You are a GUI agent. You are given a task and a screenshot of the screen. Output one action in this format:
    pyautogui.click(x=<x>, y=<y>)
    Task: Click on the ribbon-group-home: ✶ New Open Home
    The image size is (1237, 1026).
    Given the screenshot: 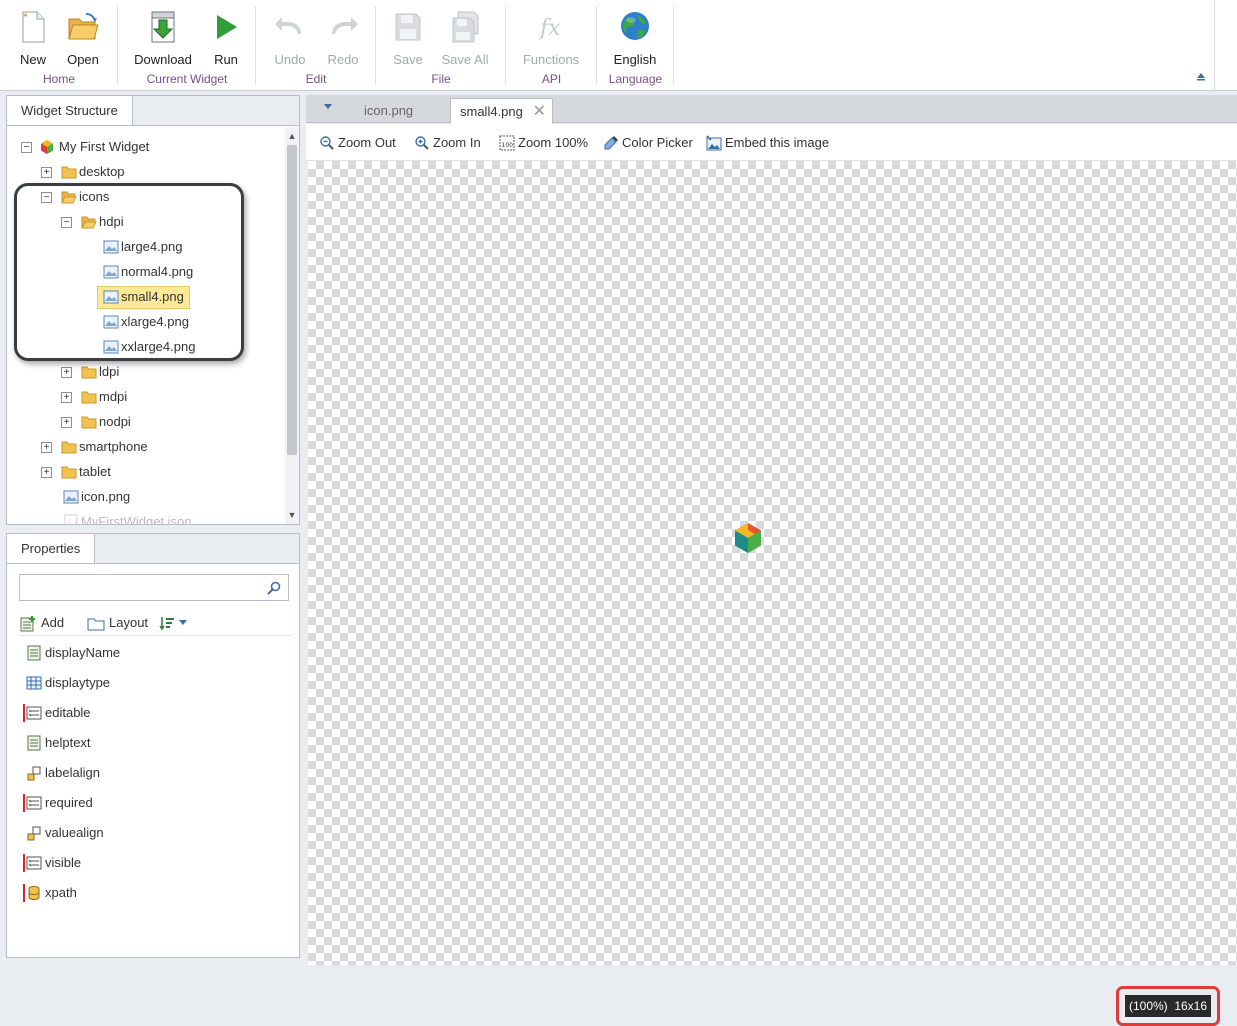 What is the action you would take?
    pyautogui.click(x=59, y=45)
    